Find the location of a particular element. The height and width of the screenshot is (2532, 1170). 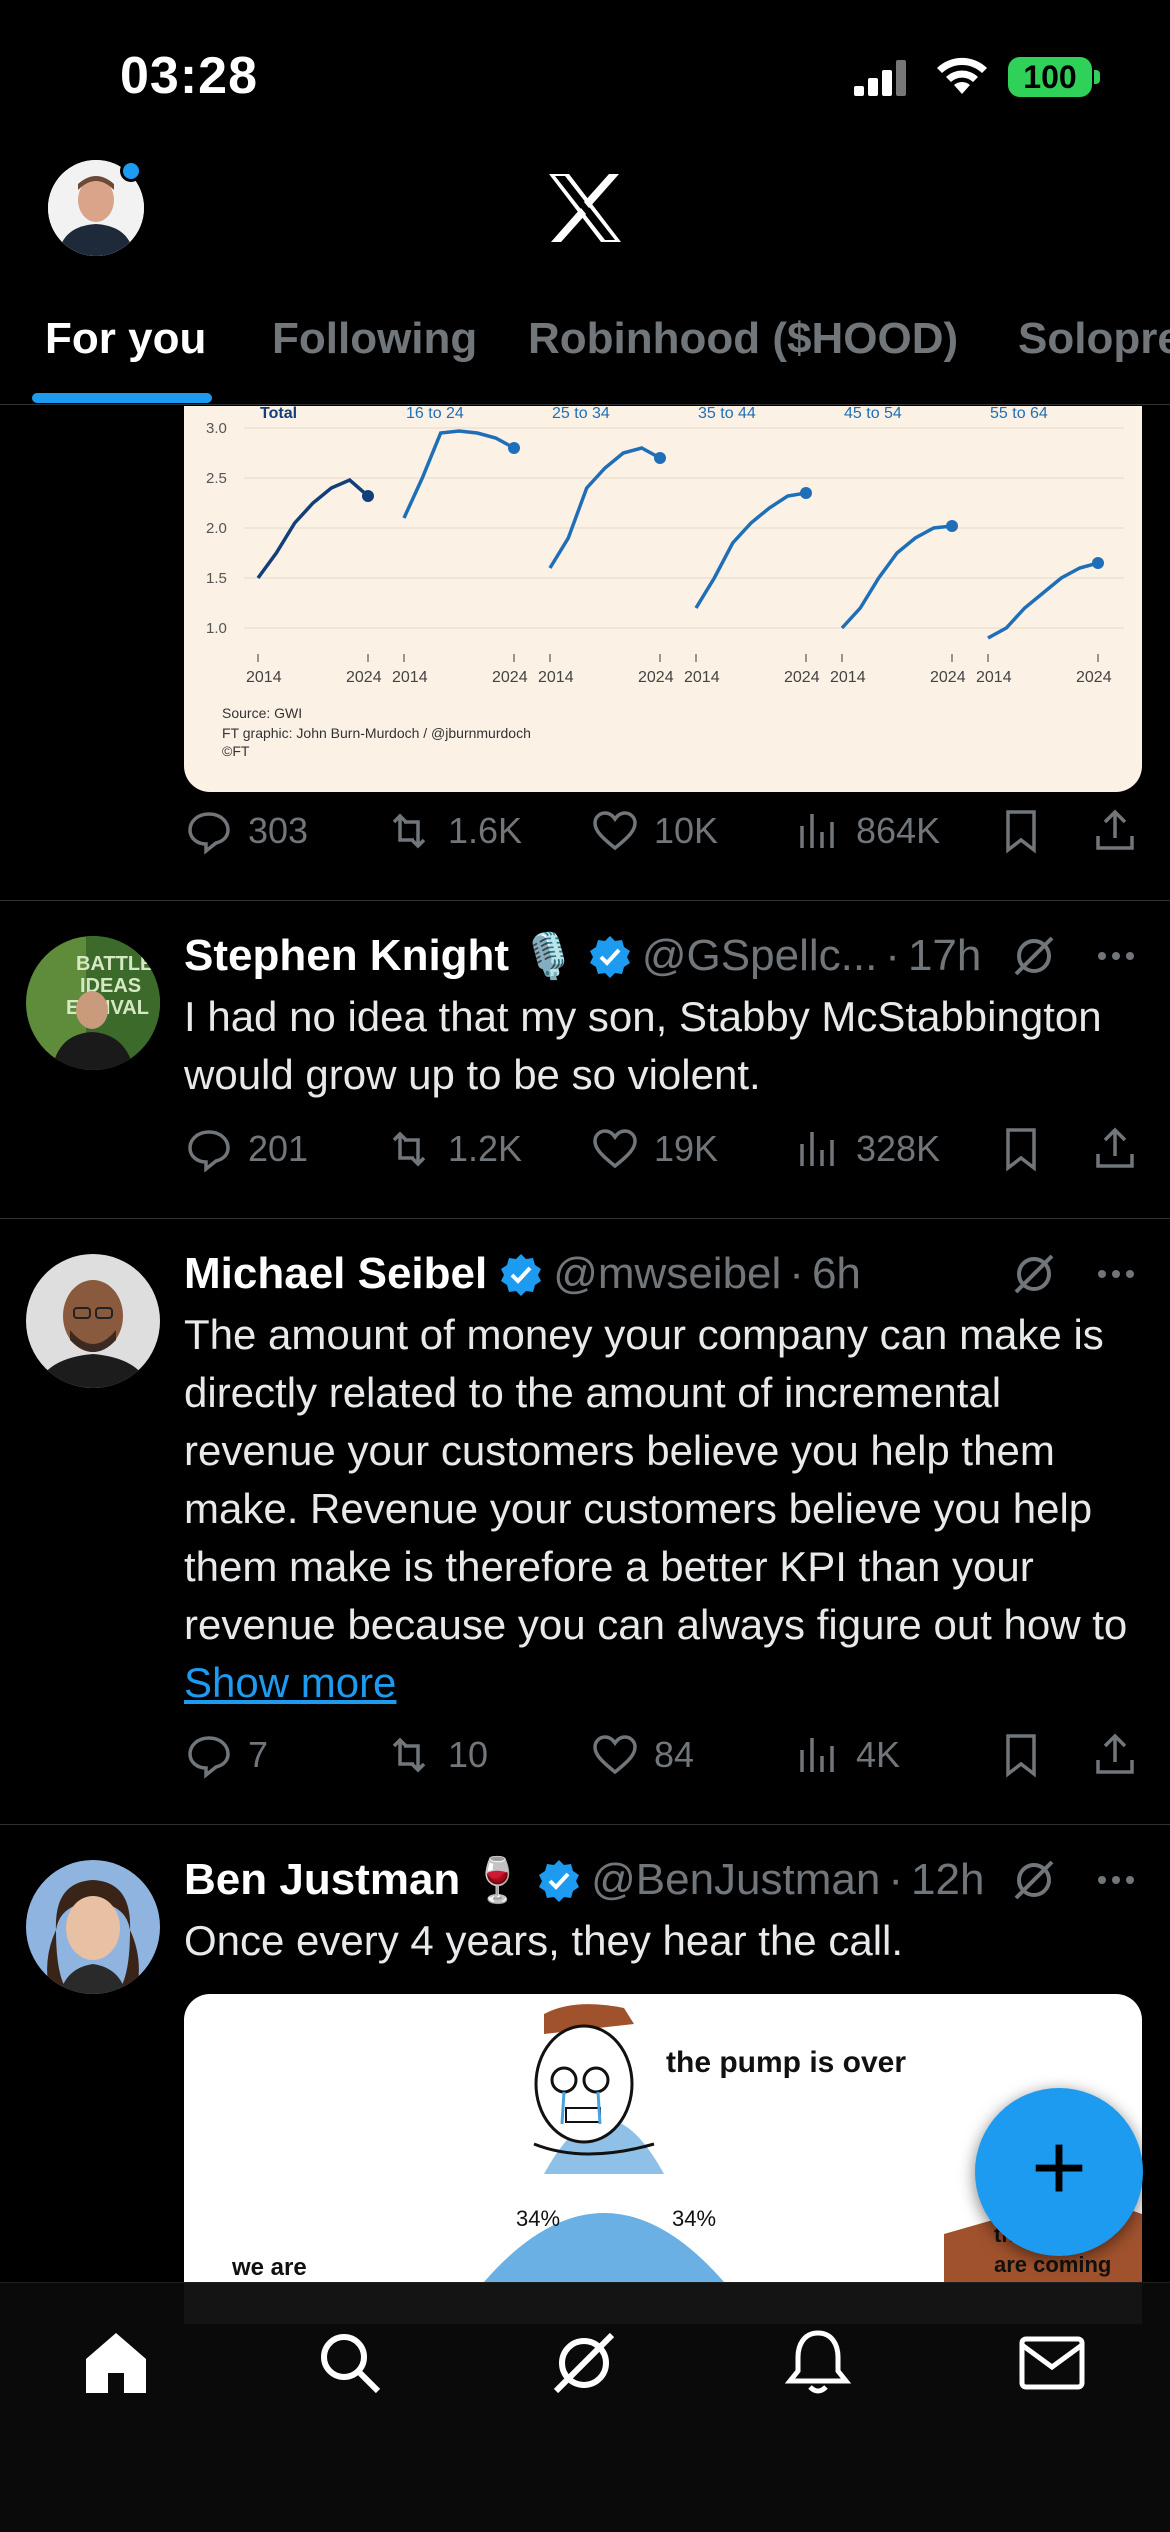

post-header: Ben Justman 🍷 @BenJustman · 12h is located at coordinates (584, 1880).